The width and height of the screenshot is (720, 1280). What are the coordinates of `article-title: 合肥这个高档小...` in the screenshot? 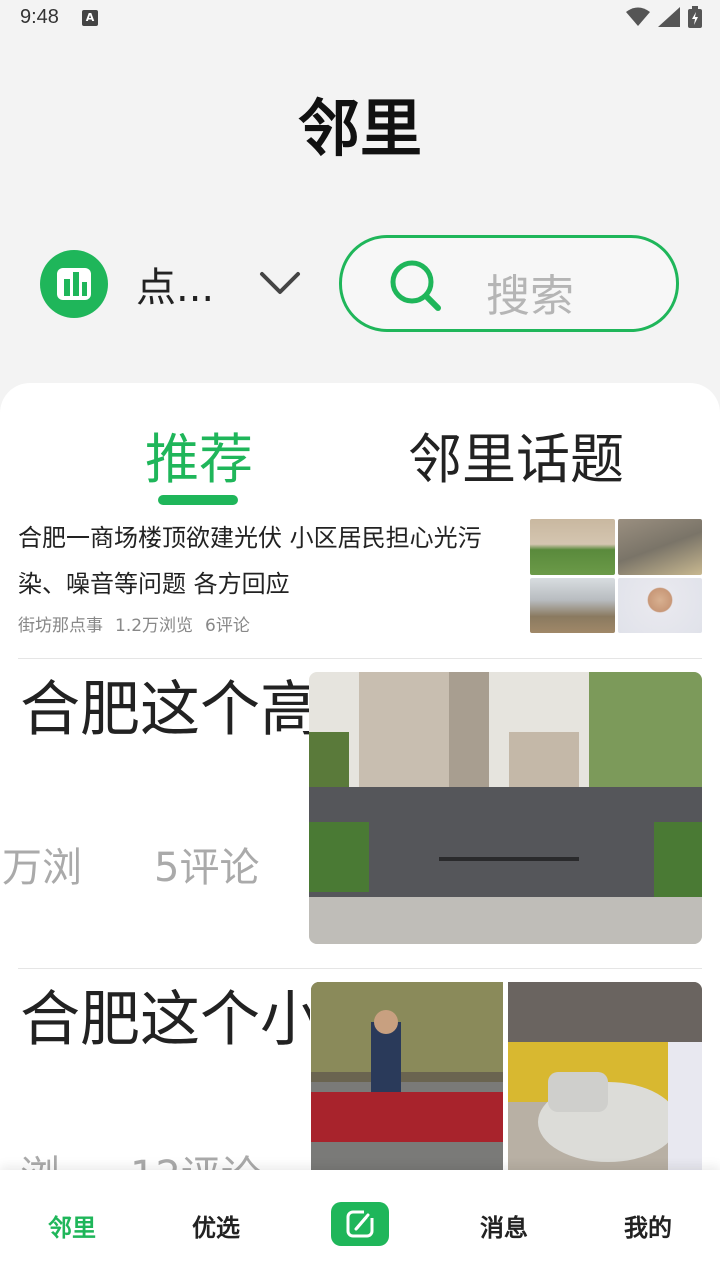 It's located at (165, 710).